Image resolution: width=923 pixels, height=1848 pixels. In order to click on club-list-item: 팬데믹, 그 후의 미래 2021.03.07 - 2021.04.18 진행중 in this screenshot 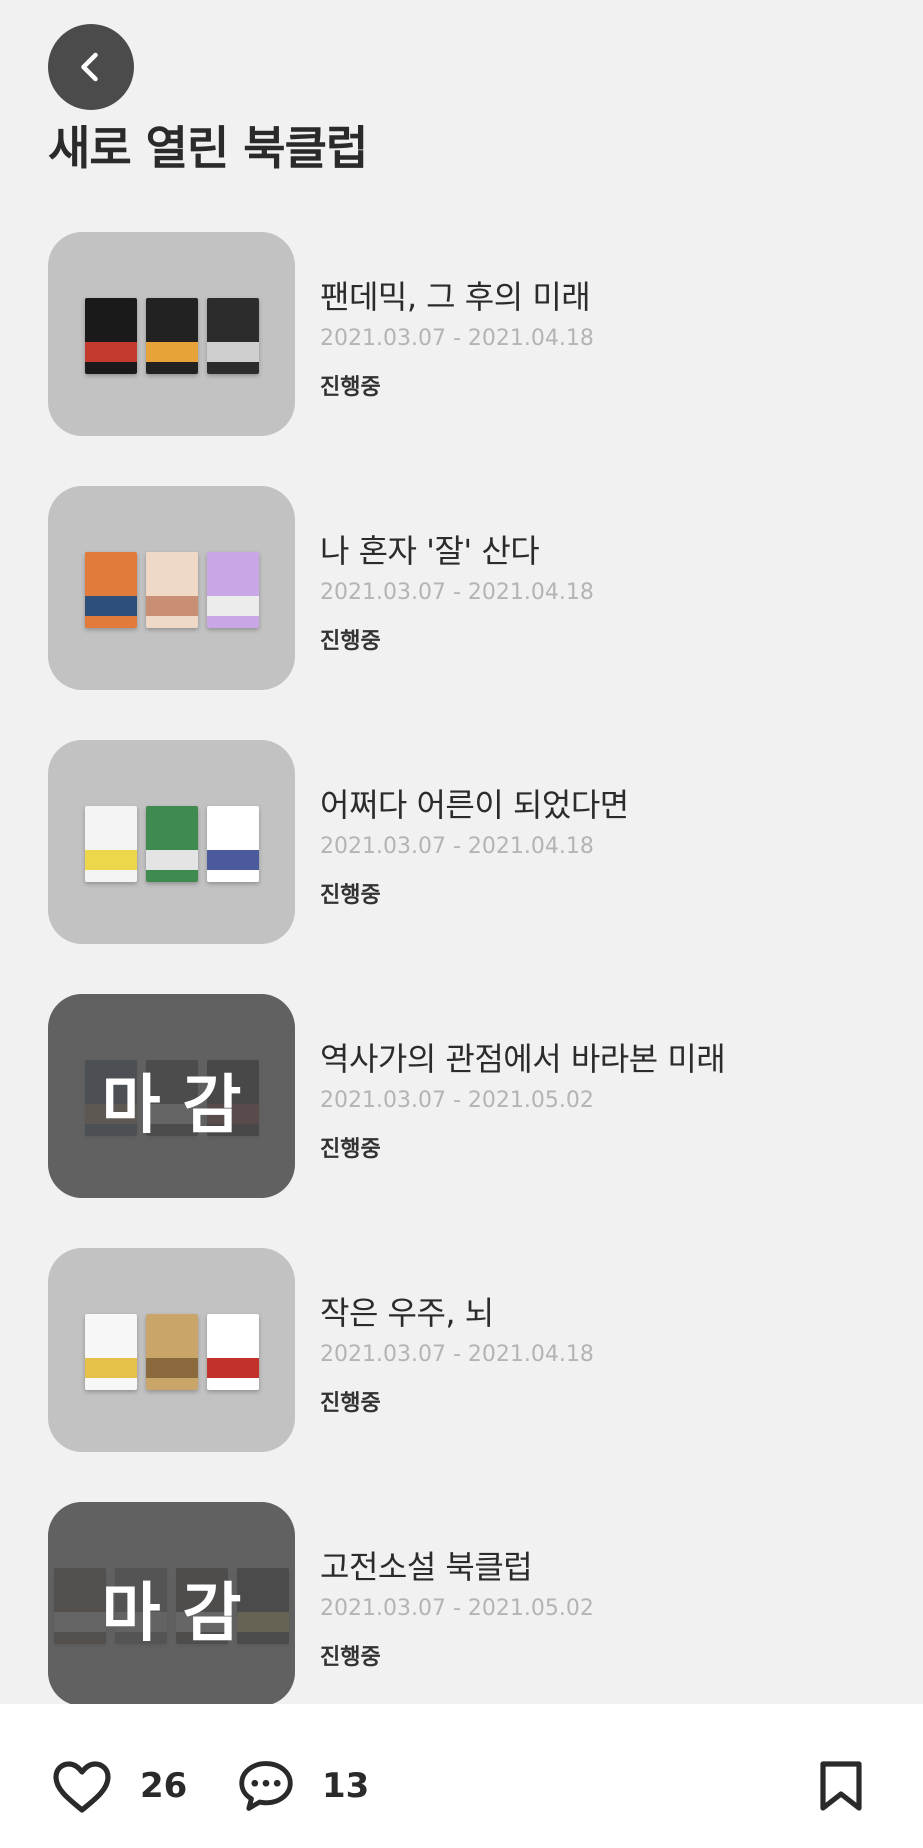, I will do `click(461, 334)`.